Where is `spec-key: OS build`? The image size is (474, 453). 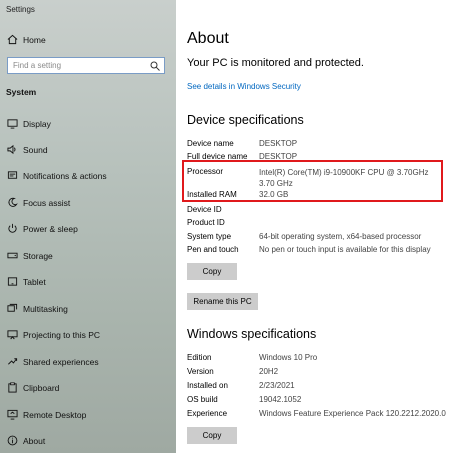
spec-key: OS build is located at coordinates (202, 399).